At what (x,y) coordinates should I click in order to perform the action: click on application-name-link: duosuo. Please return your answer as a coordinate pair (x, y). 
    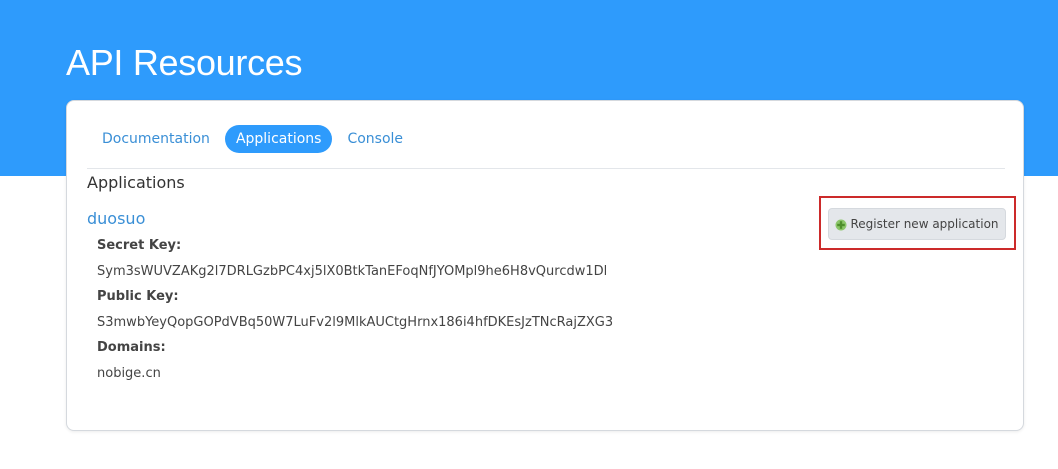
    Looking at the image, I should click on (116, 218).